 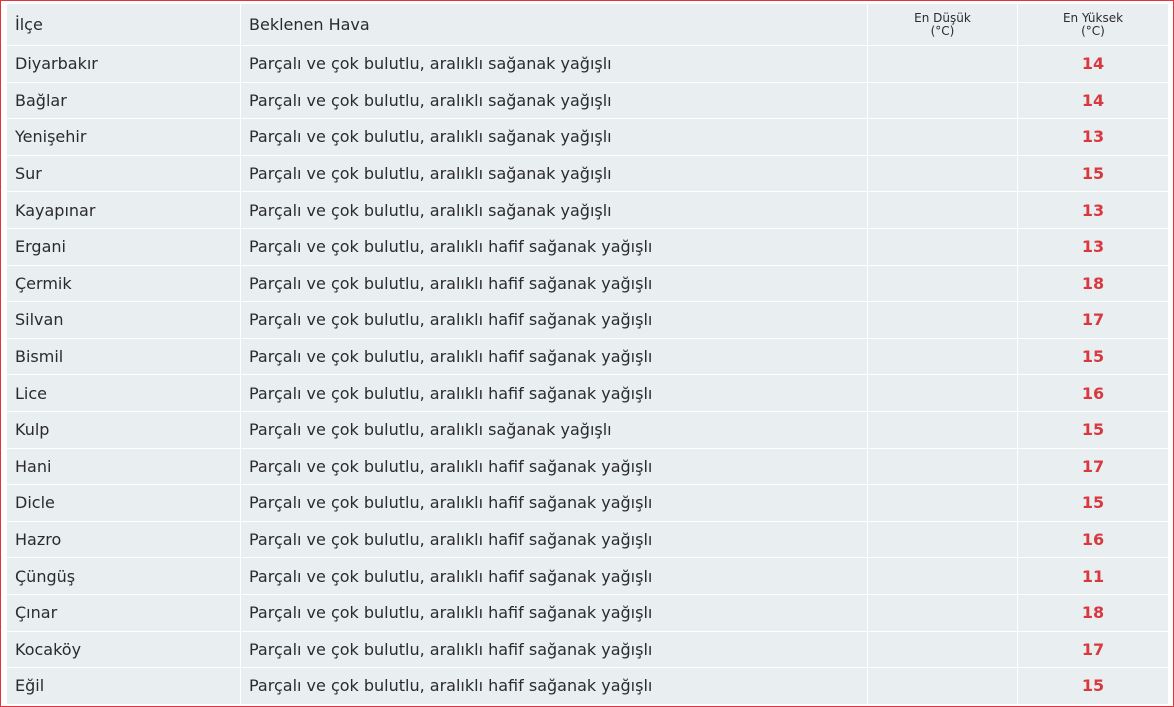 What do you see at coordinates (124, 284) in the screenshot?
I see `district-cell: Çermik` at bounding box center [124, 284].